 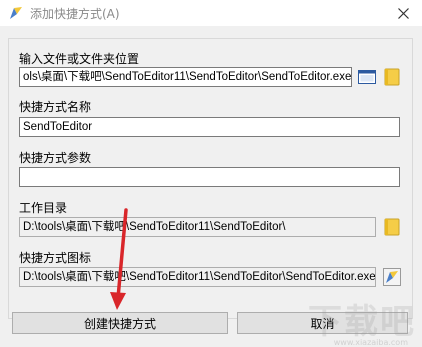 I want to click on watermark-logo: 下载吧, so click(x=362, y=322).